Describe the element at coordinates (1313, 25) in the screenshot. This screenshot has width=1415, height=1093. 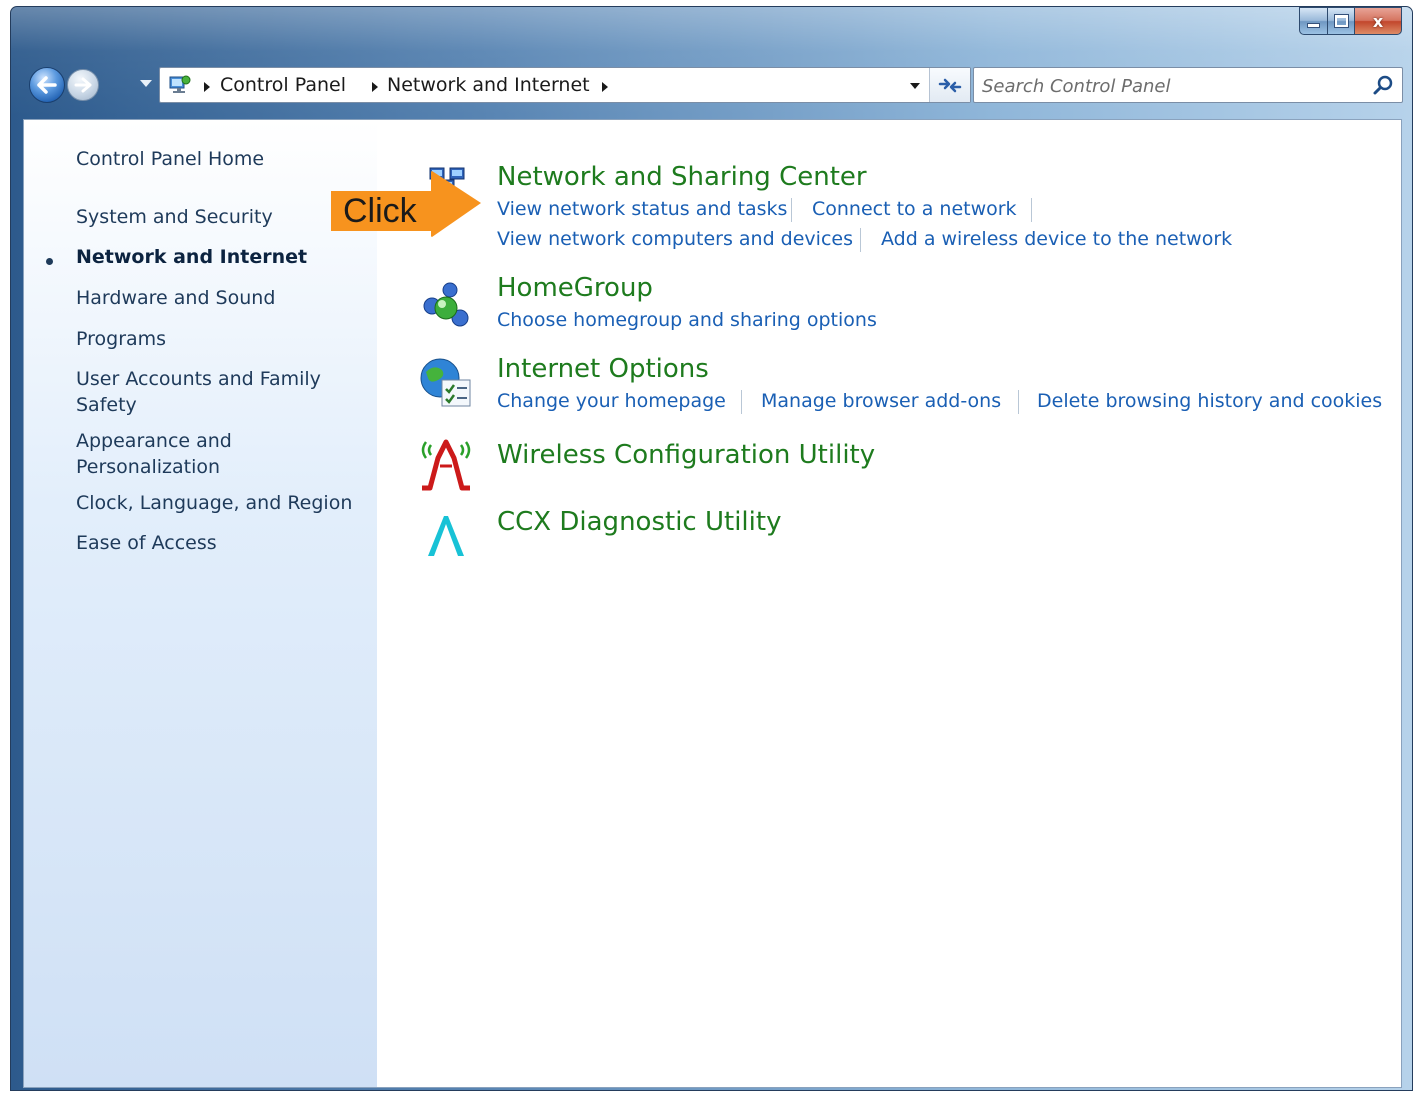
I see `minimize-icon` at that location.